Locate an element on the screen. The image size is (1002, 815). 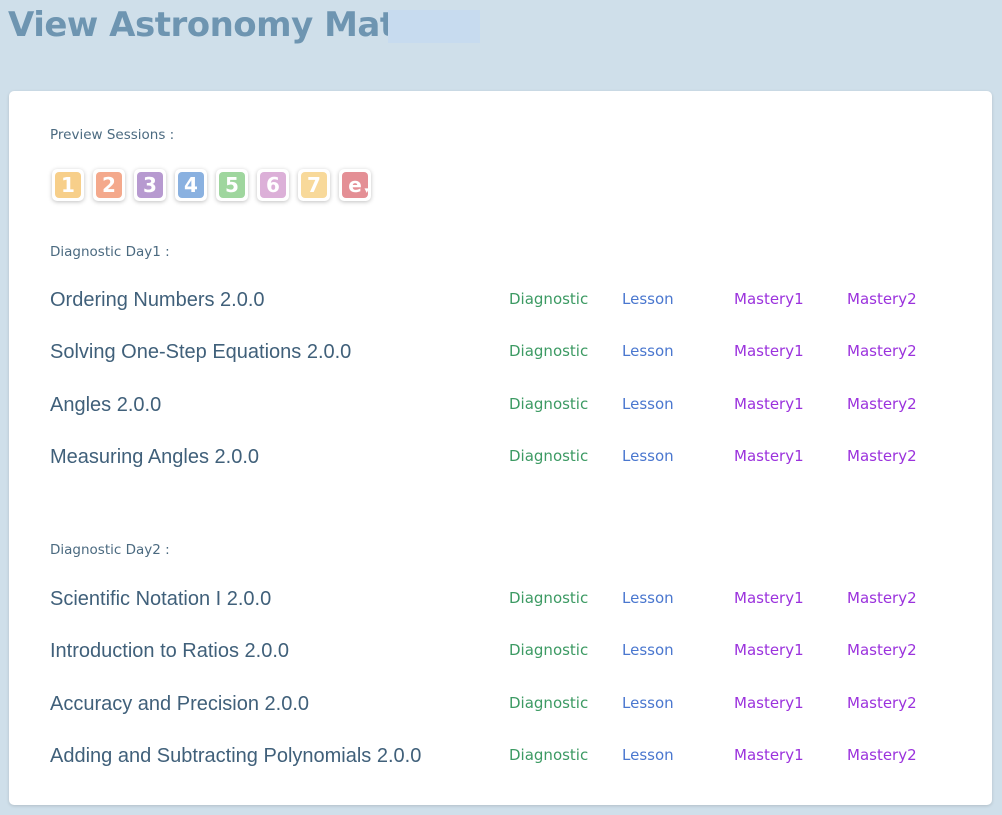
session-5-button: 5 is located at coordinates (232, 185).